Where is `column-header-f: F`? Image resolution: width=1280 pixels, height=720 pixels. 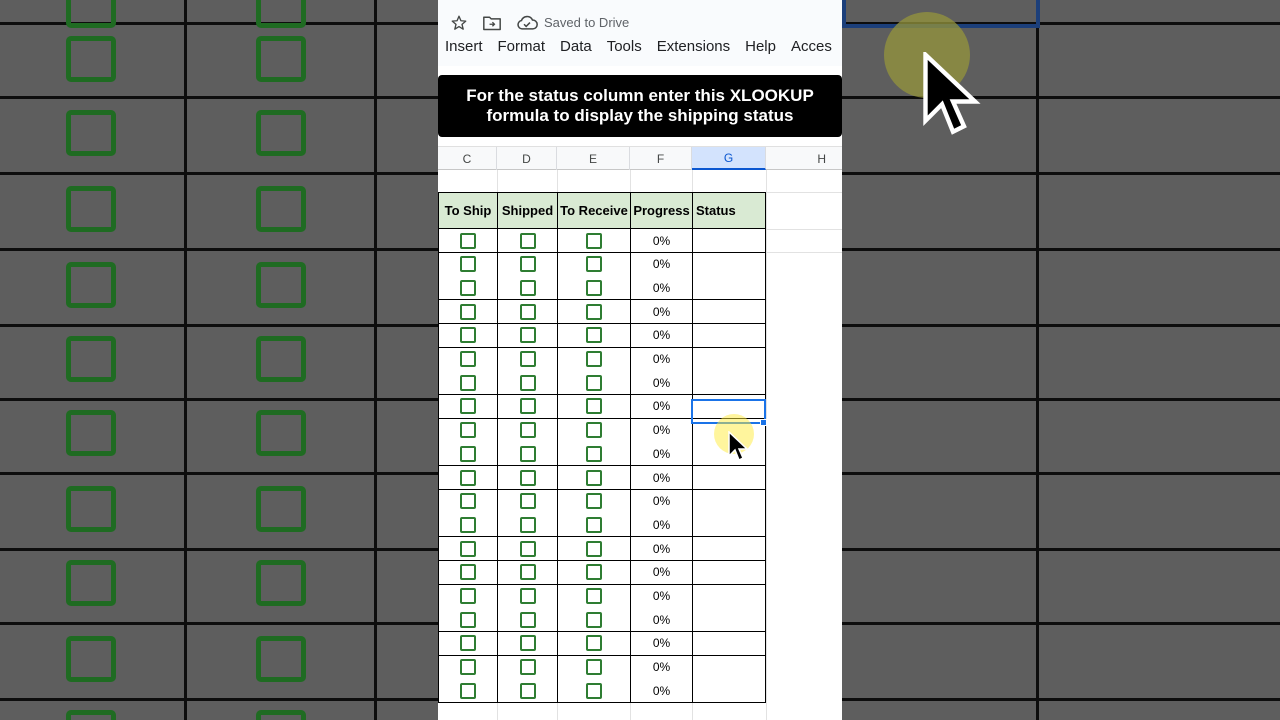 column-header-f: F is located at coordinates (661, 158).